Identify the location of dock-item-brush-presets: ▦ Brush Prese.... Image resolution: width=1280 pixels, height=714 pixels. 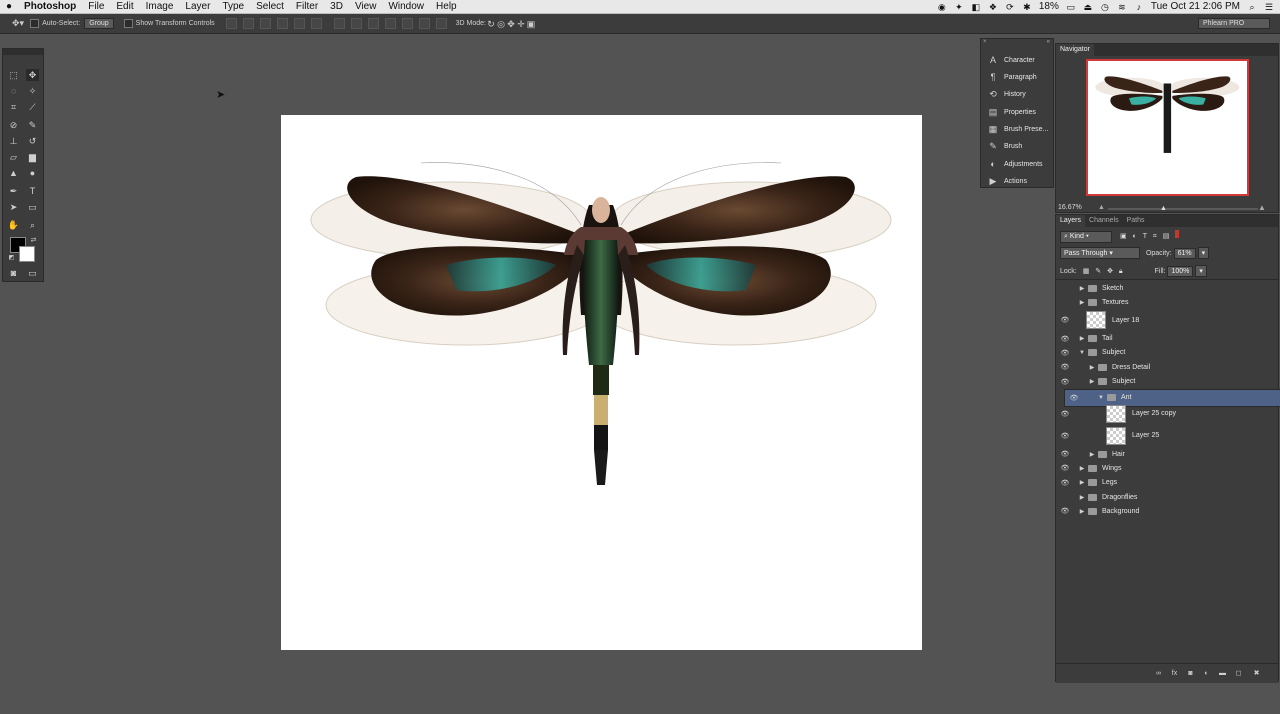
(1018, 129).